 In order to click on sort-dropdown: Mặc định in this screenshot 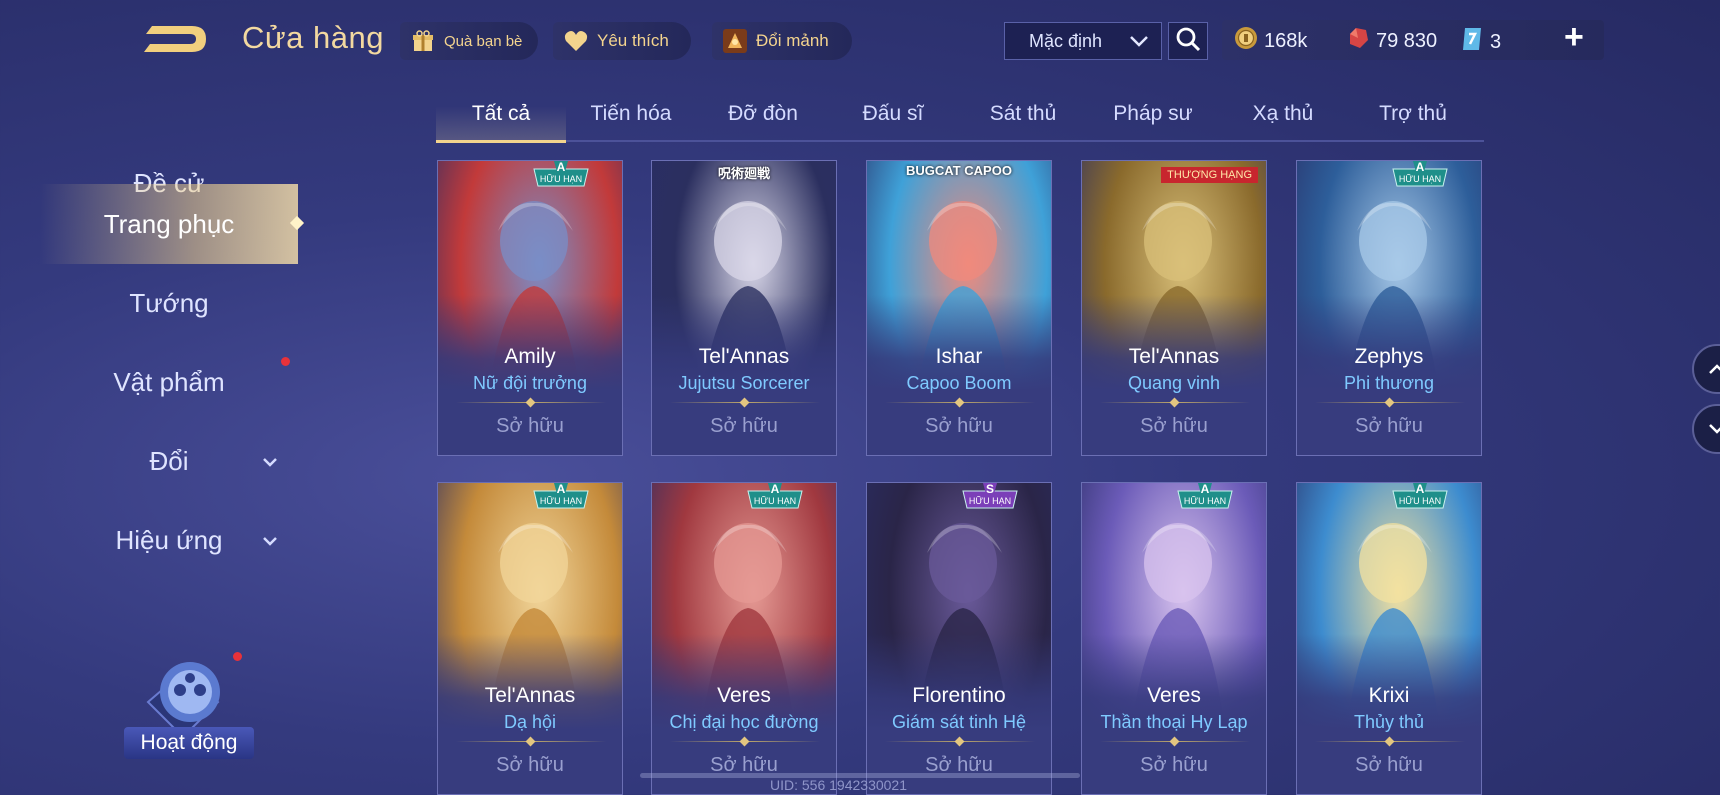, I will do `click(1083, 41)`.